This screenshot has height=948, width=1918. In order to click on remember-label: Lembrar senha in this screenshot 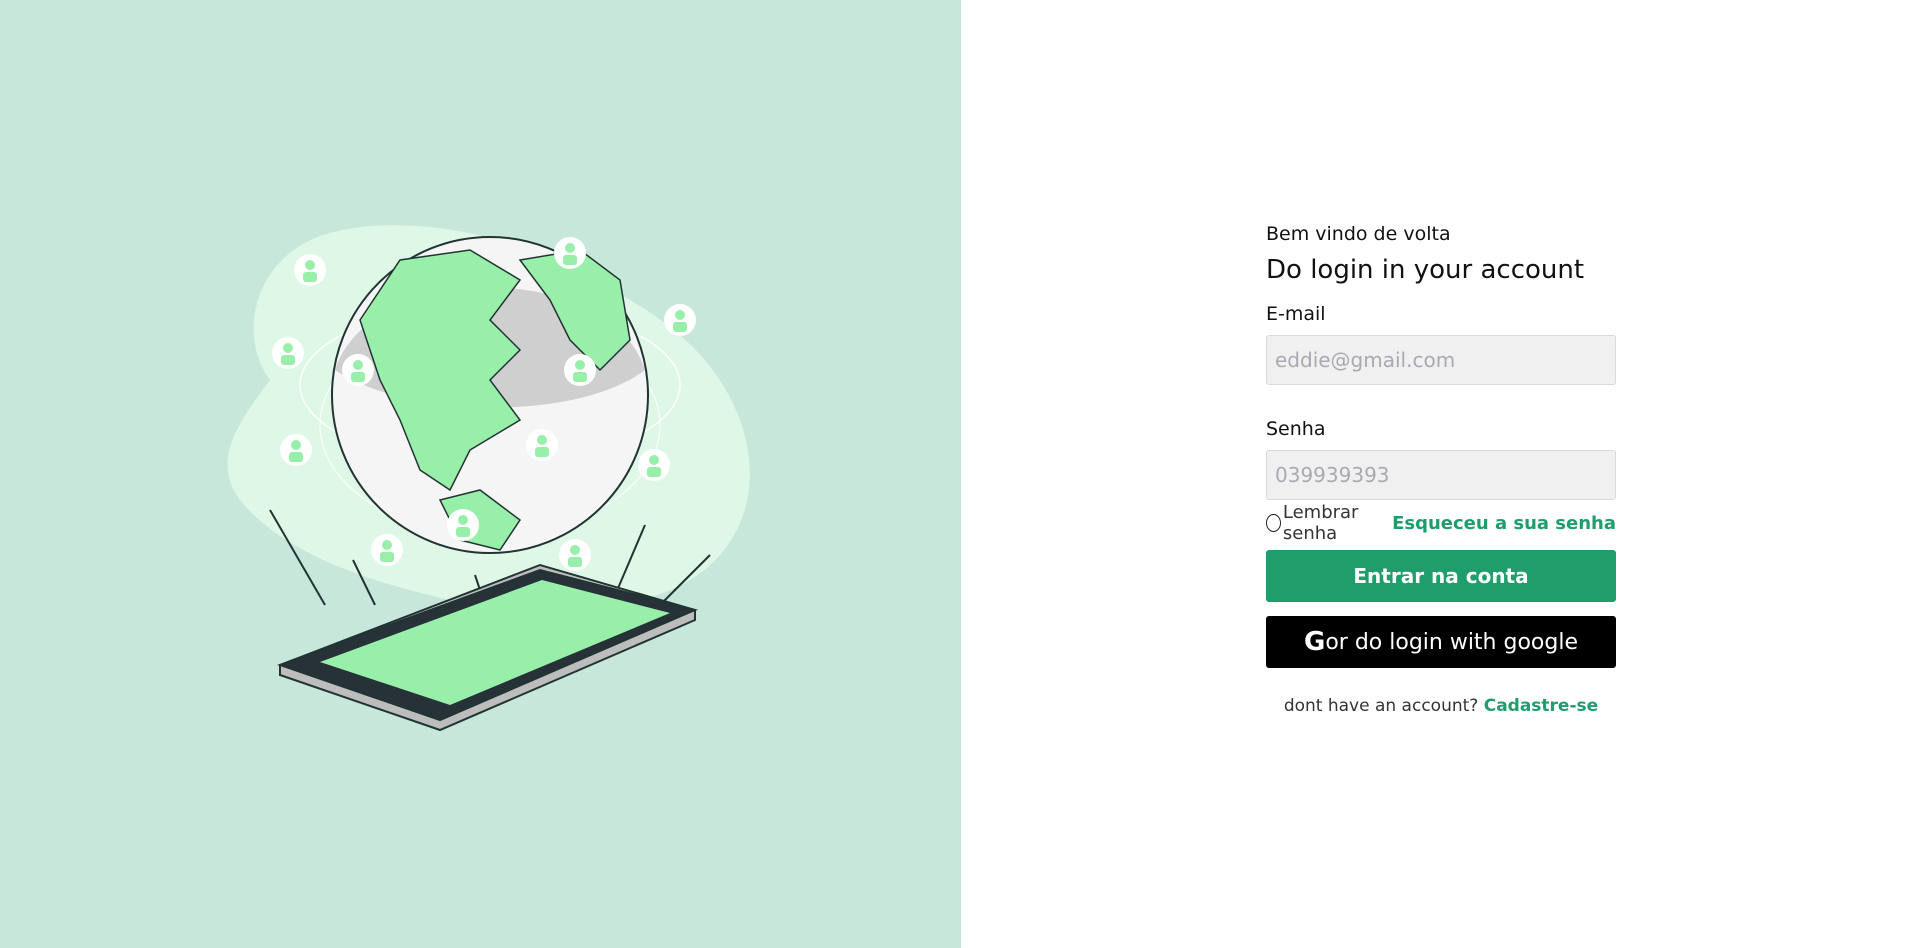, I will do `click(1320, 523)`.